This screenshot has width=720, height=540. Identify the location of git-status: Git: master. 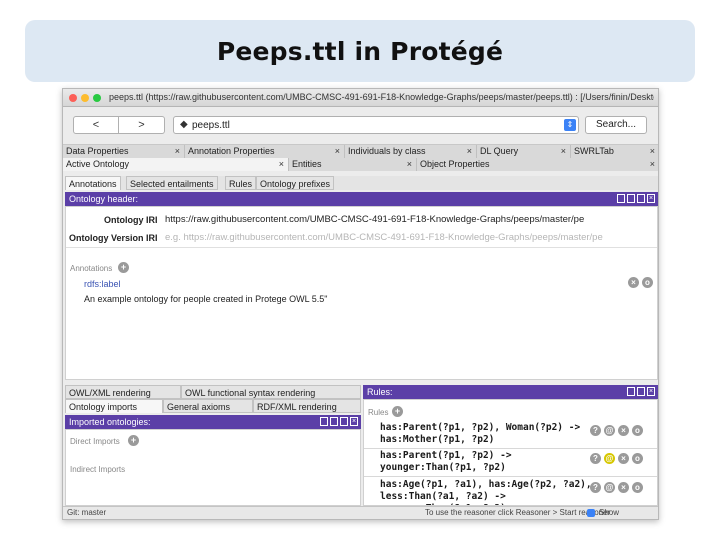
(87, 512).